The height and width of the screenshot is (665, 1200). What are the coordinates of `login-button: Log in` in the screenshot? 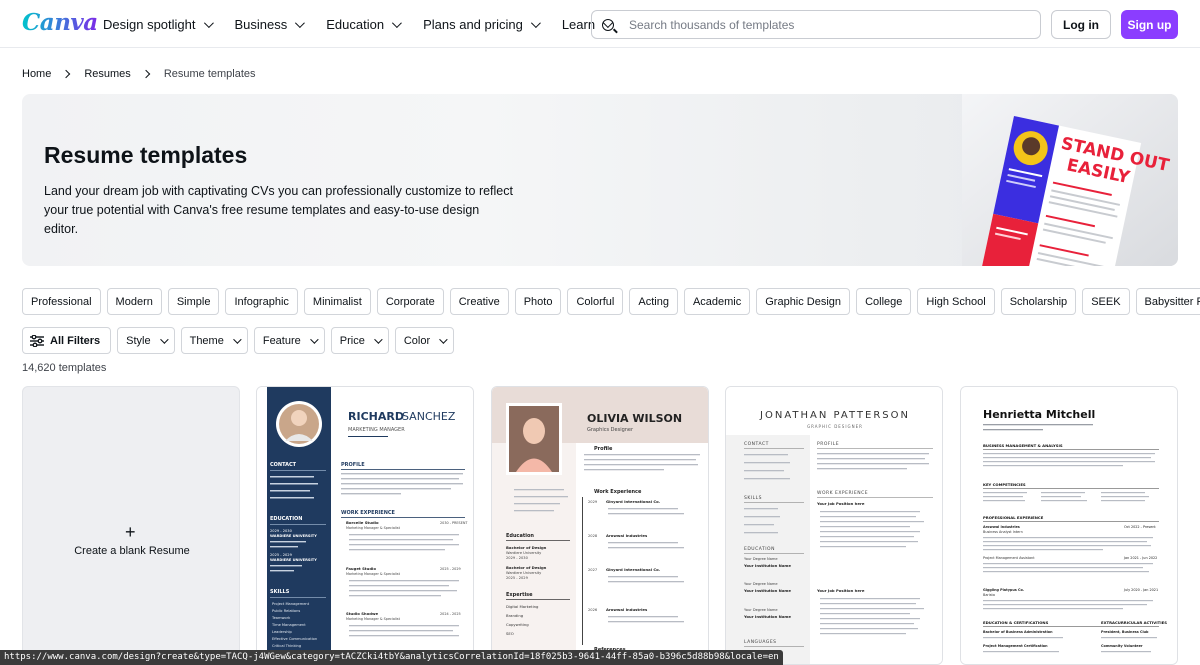 It's located at (1081, 24).